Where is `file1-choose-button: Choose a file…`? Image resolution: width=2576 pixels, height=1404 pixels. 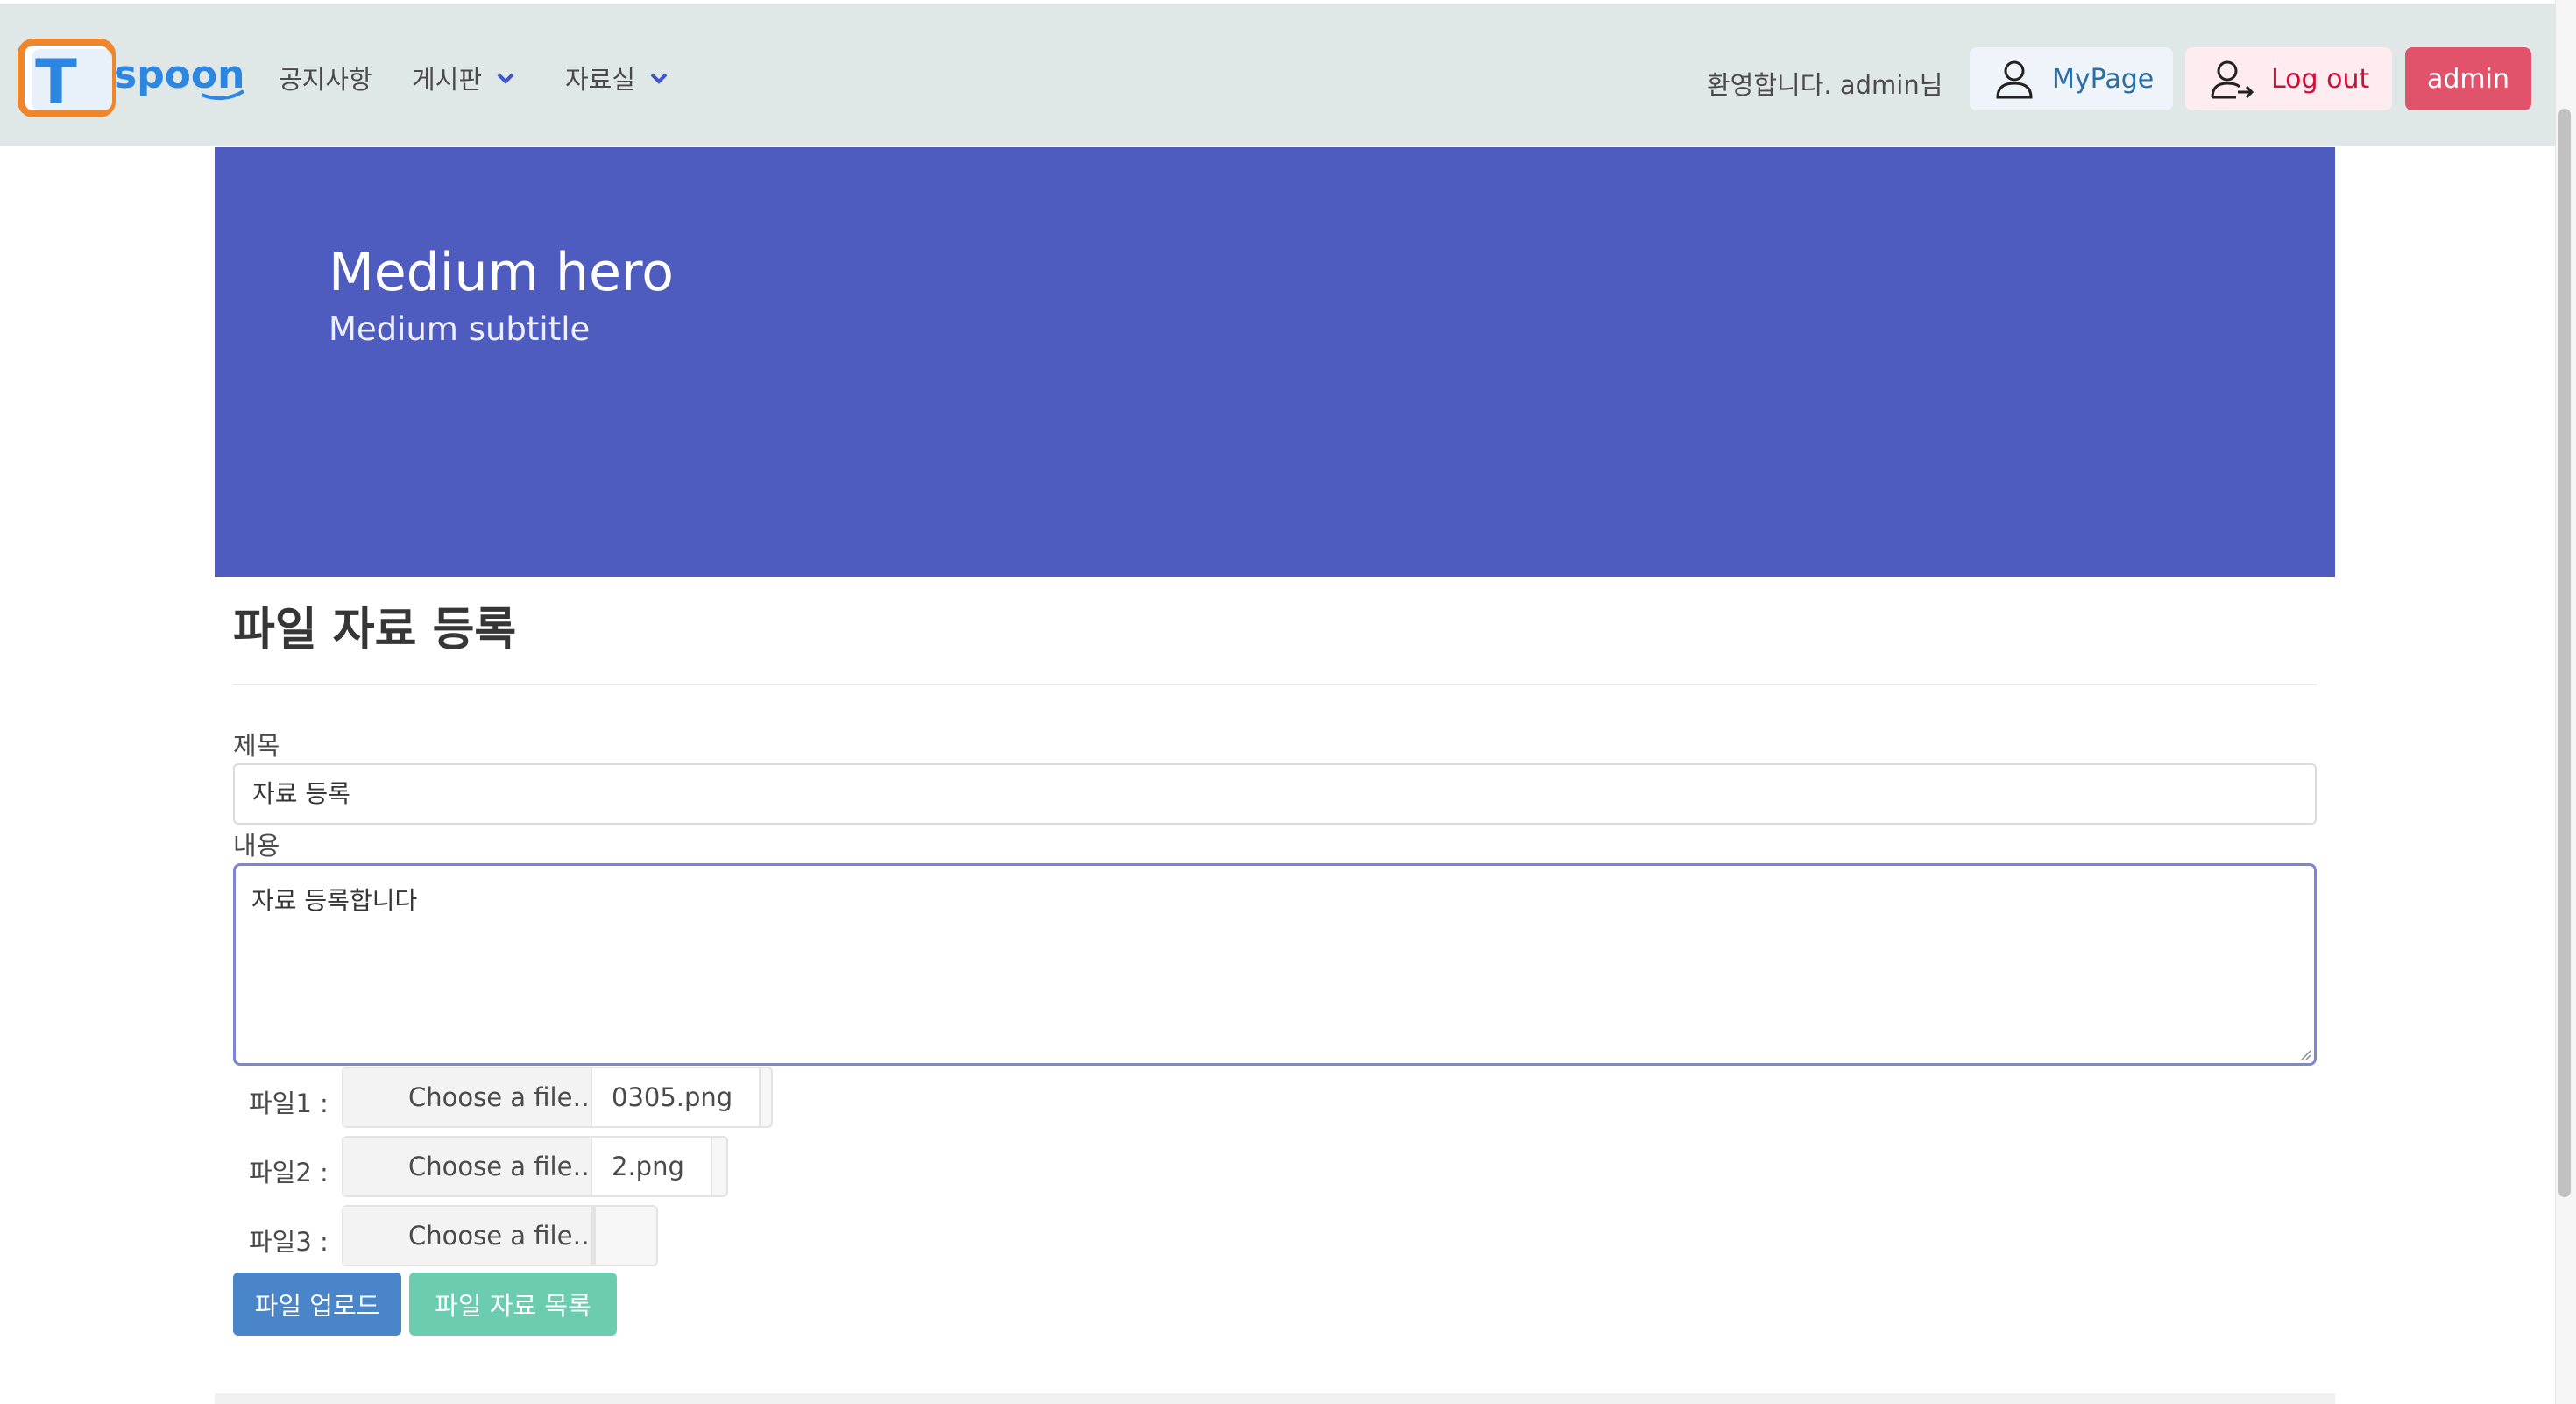 file1-choose-button: Choose a file… is located at coordinates (470, 1097).